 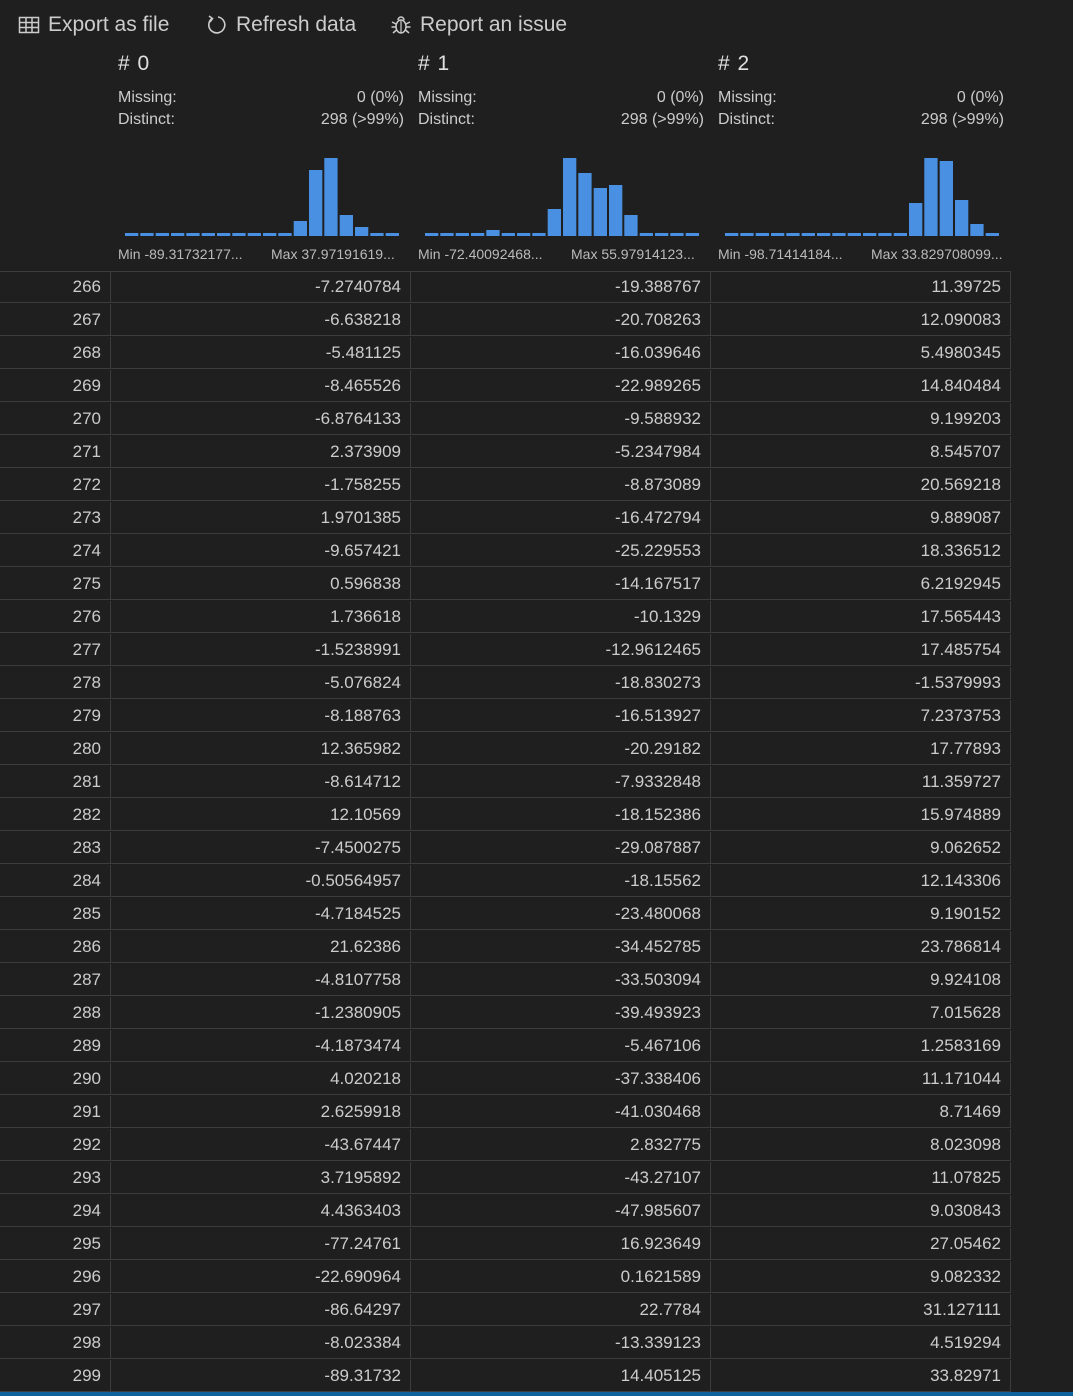 I want to click on cell-col-1: 16.923649, so click(x=561, y=1244).